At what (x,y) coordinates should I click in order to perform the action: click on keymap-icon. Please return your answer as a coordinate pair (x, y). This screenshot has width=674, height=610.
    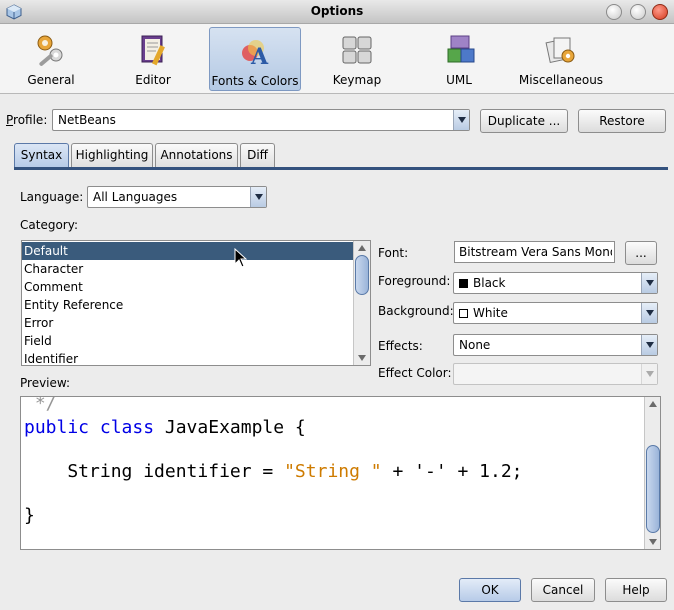
    Looking at the image, I should click on (357, 50).